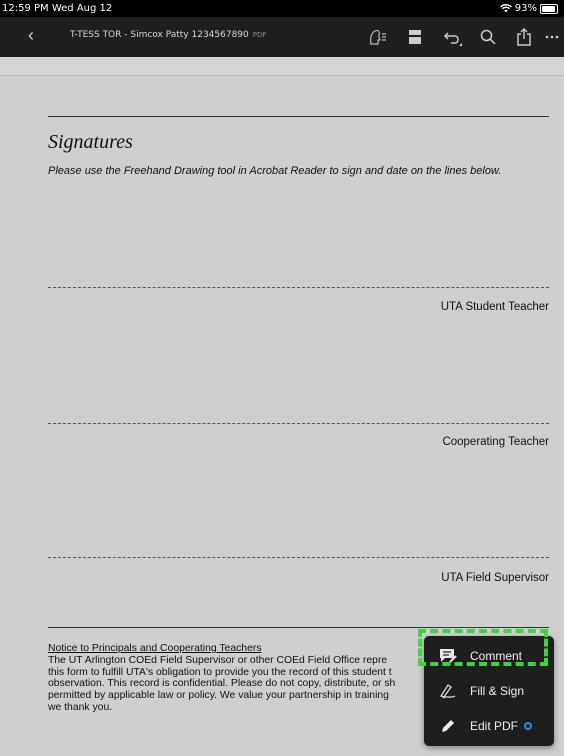  What do you see at coordinates (495, 578) in the screenshot?
I see `signature-label-field-supervisor: UTA Field Supervisor` at bounding box center [495, 578].